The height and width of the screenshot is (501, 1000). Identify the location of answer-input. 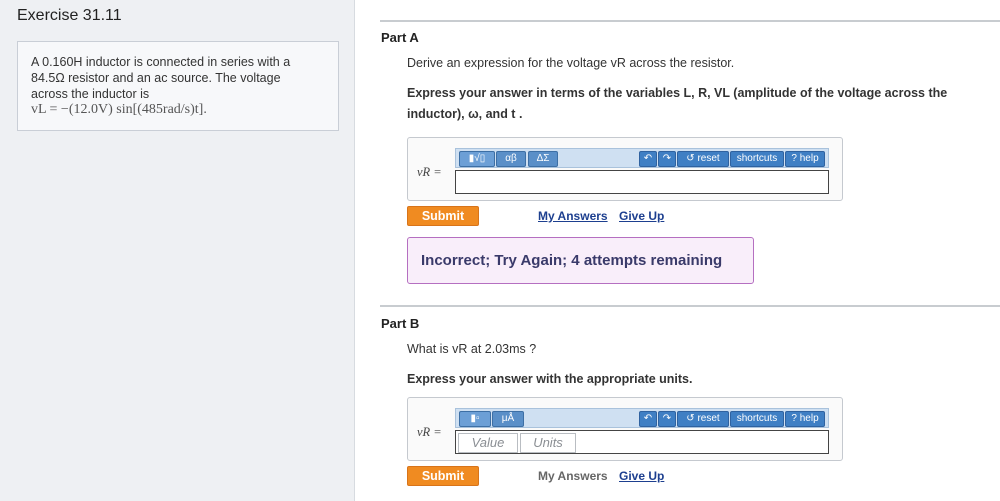
(642, 182).